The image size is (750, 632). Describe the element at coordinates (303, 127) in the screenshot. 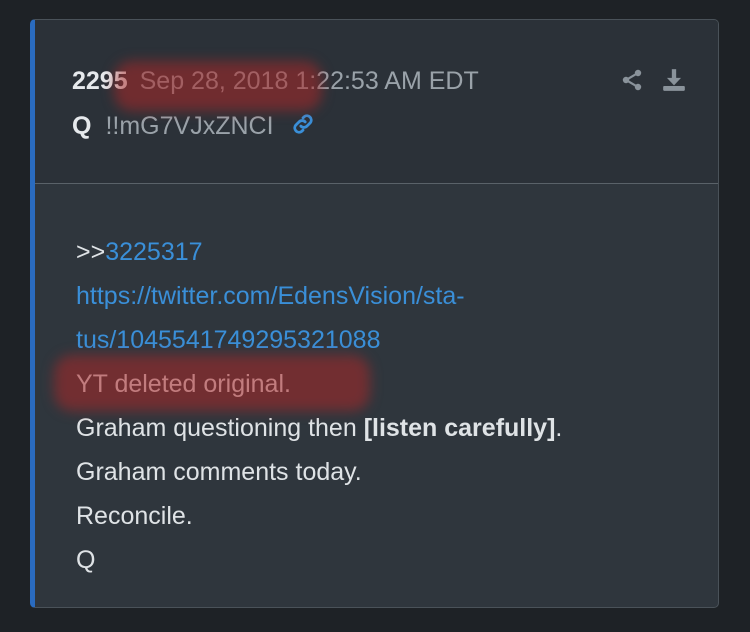

I see `link-icon` at that location.